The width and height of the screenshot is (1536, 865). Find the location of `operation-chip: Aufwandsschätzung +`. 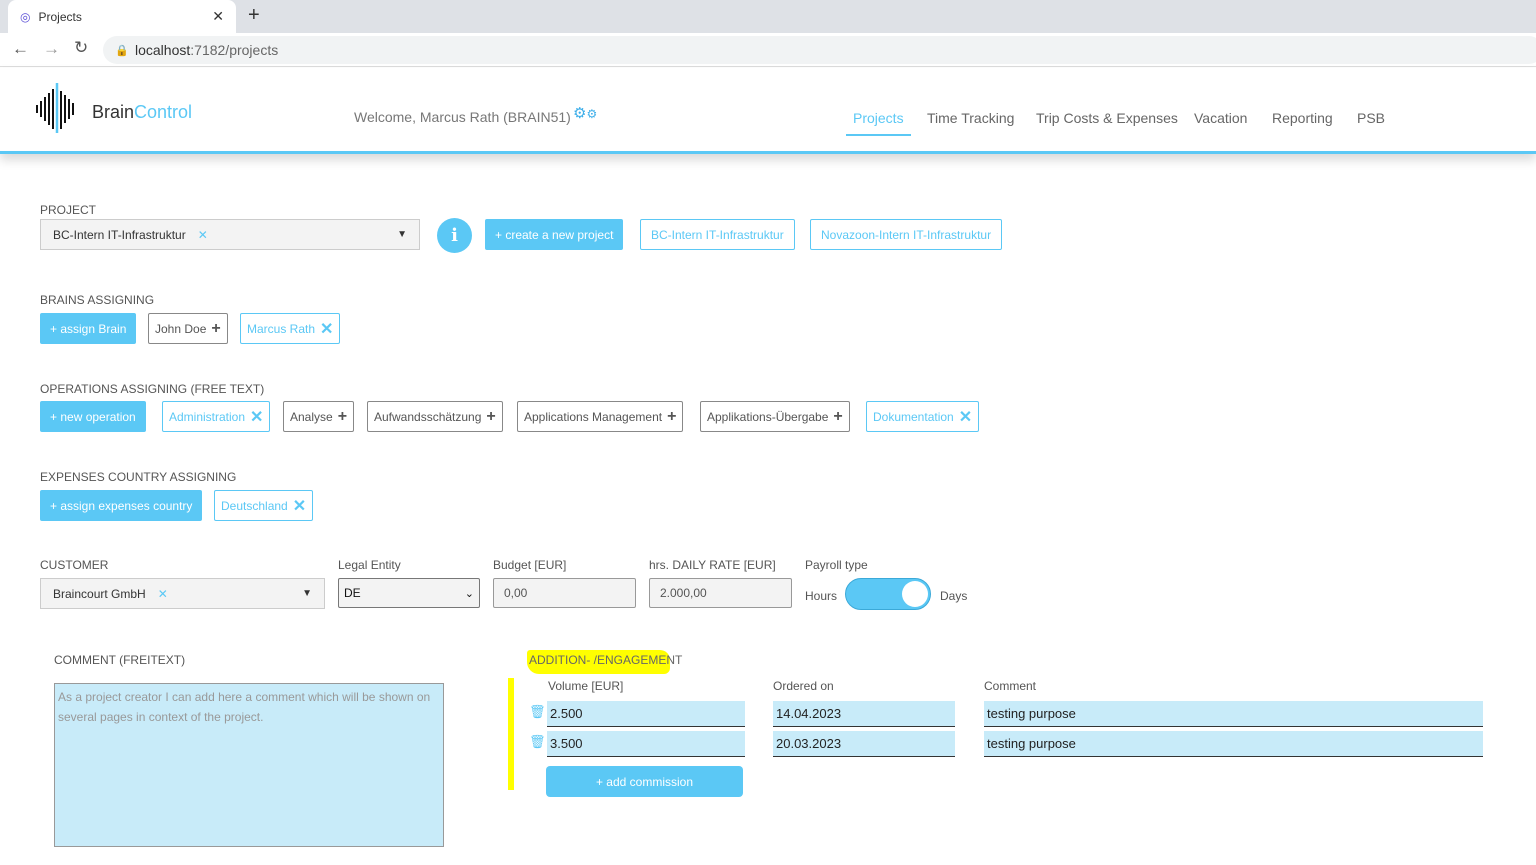

operation-chip: Aufwandsschätzung + is located at coordinates (435, 416).